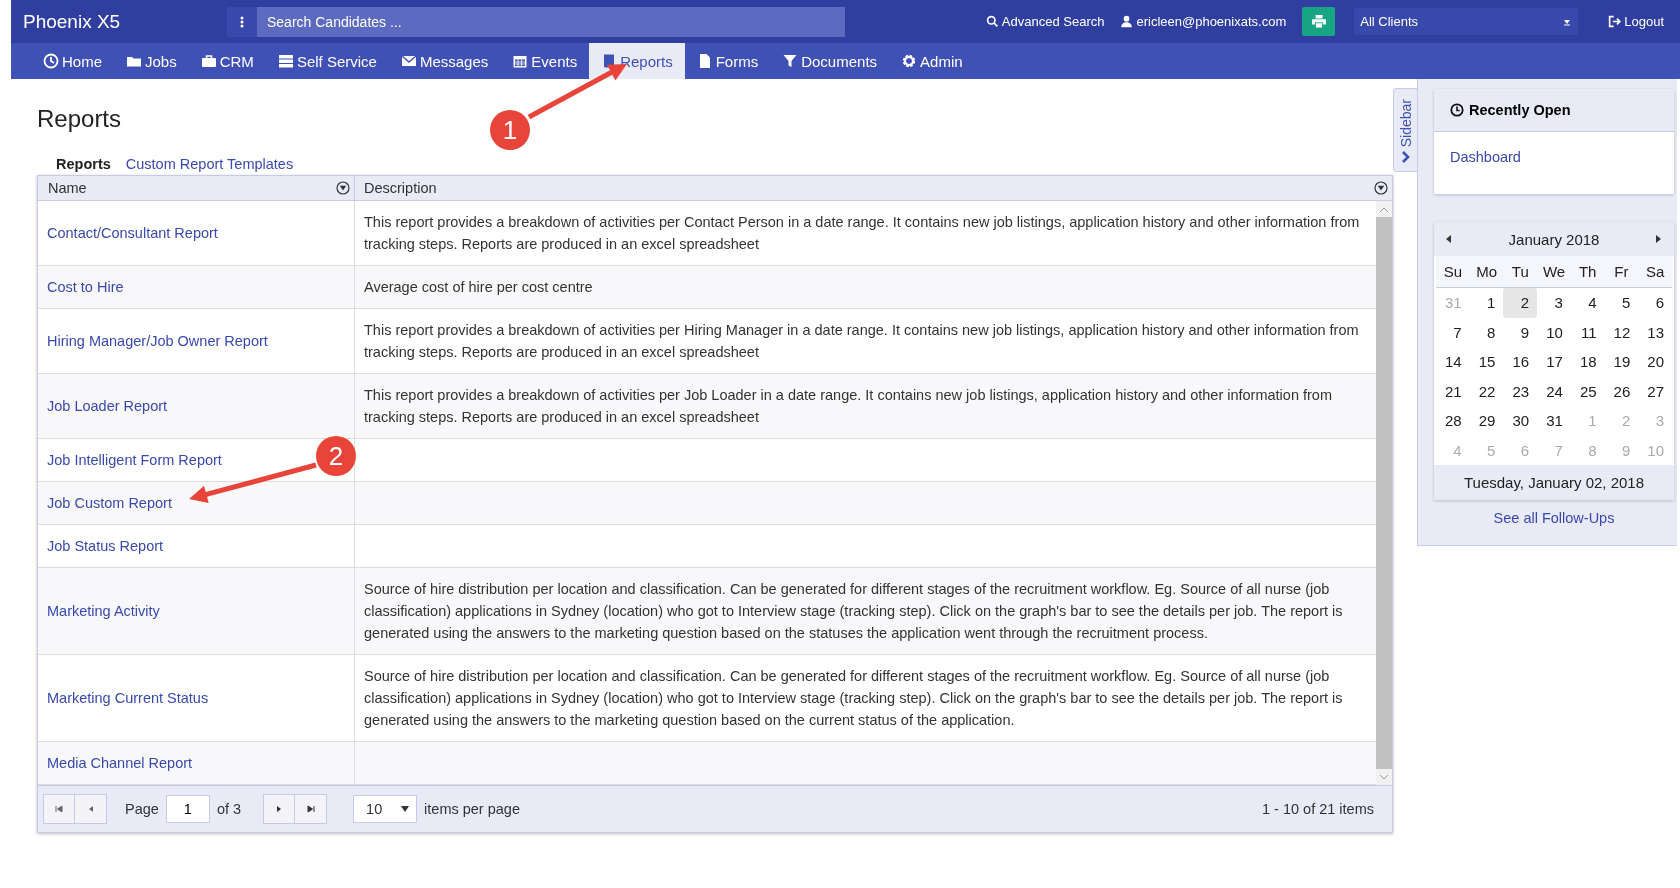 The height and width of the screenshot is (888, 1680). What do you see at coordinates (1486, 332) in the screenshot?
I see `calendar-day: 8` at bounding box center [1486, 332].